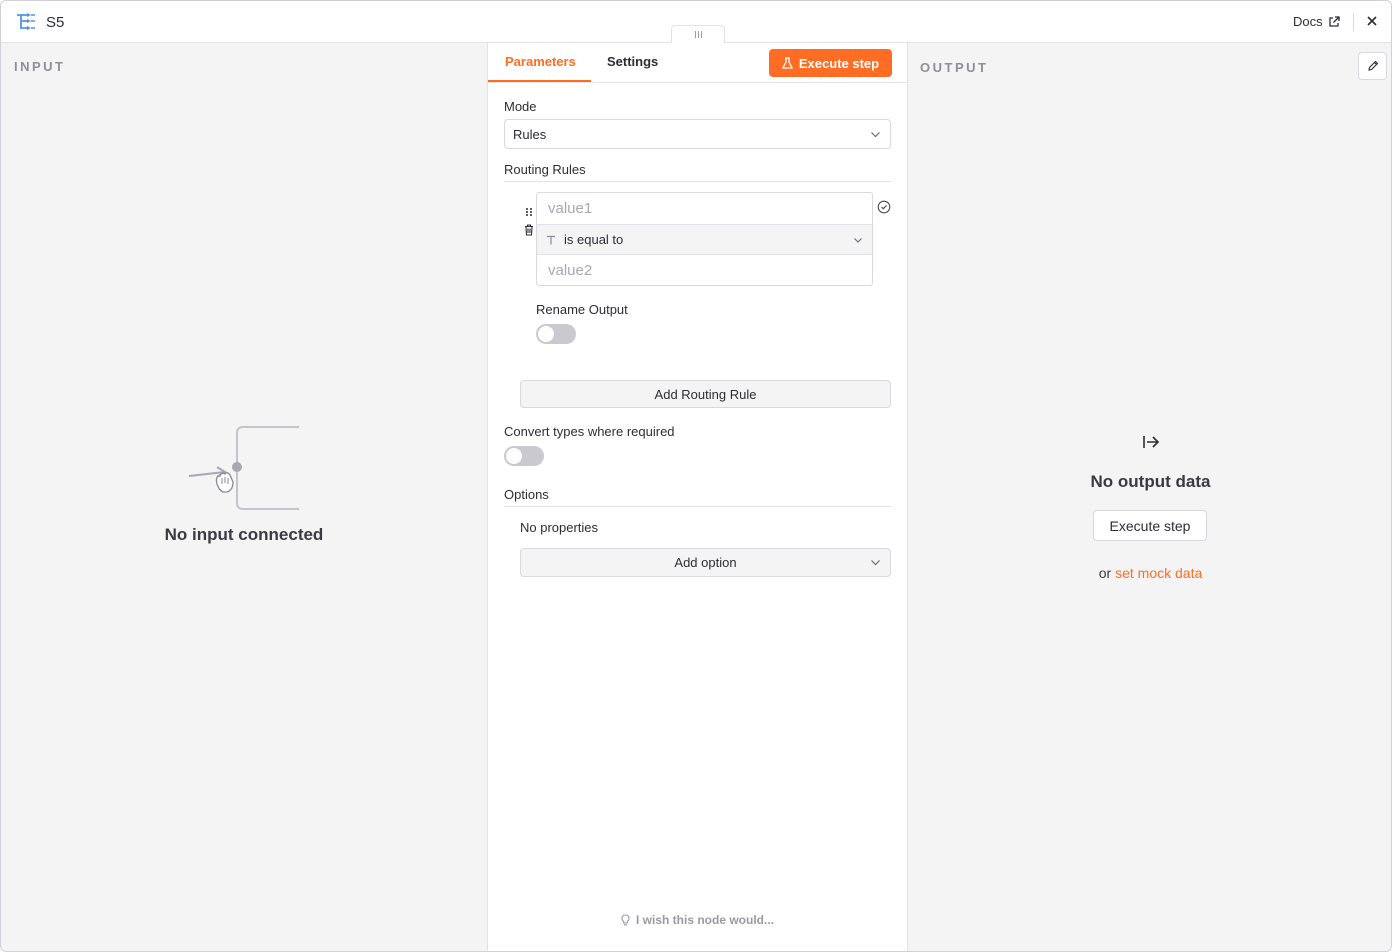  I want to click on header-divider, so click(1353, 22).